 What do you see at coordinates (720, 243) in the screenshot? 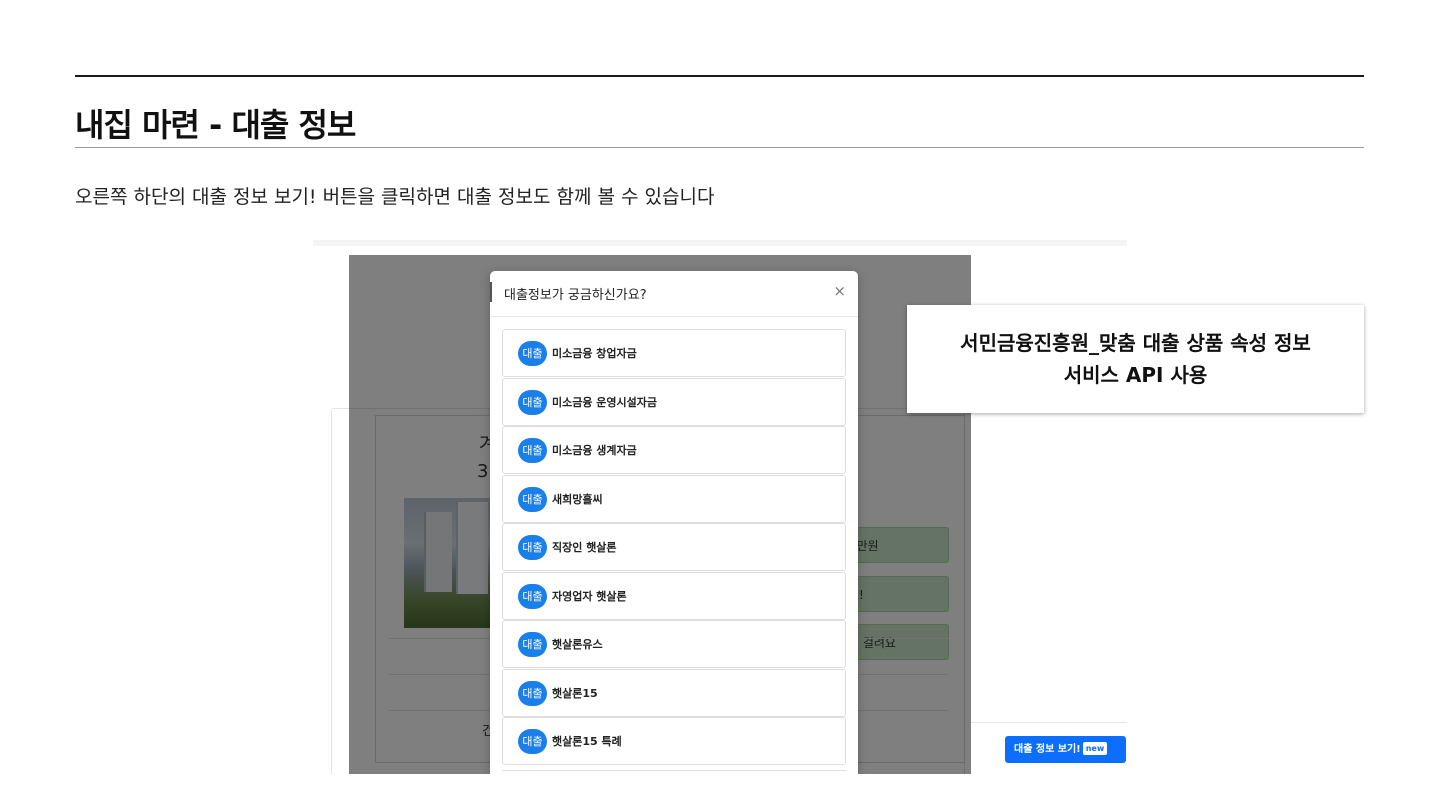
I see `screenshot-top-bar` at bounding box center [720, 243].